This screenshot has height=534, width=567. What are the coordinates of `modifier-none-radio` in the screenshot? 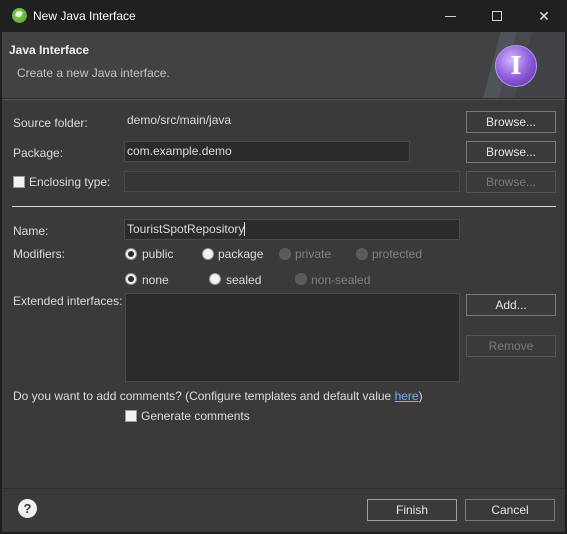 It's located at (131, 279).